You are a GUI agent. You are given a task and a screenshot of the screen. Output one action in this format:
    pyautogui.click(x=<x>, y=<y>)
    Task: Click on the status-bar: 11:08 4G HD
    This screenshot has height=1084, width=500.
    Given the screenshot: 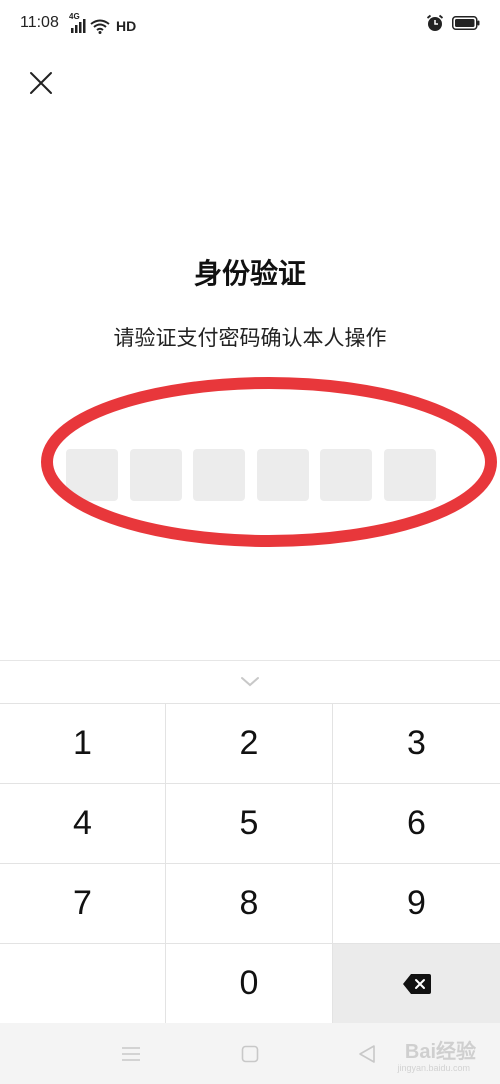 What is the action you would take?
    pyautogui.click(x=250, y=24)
    